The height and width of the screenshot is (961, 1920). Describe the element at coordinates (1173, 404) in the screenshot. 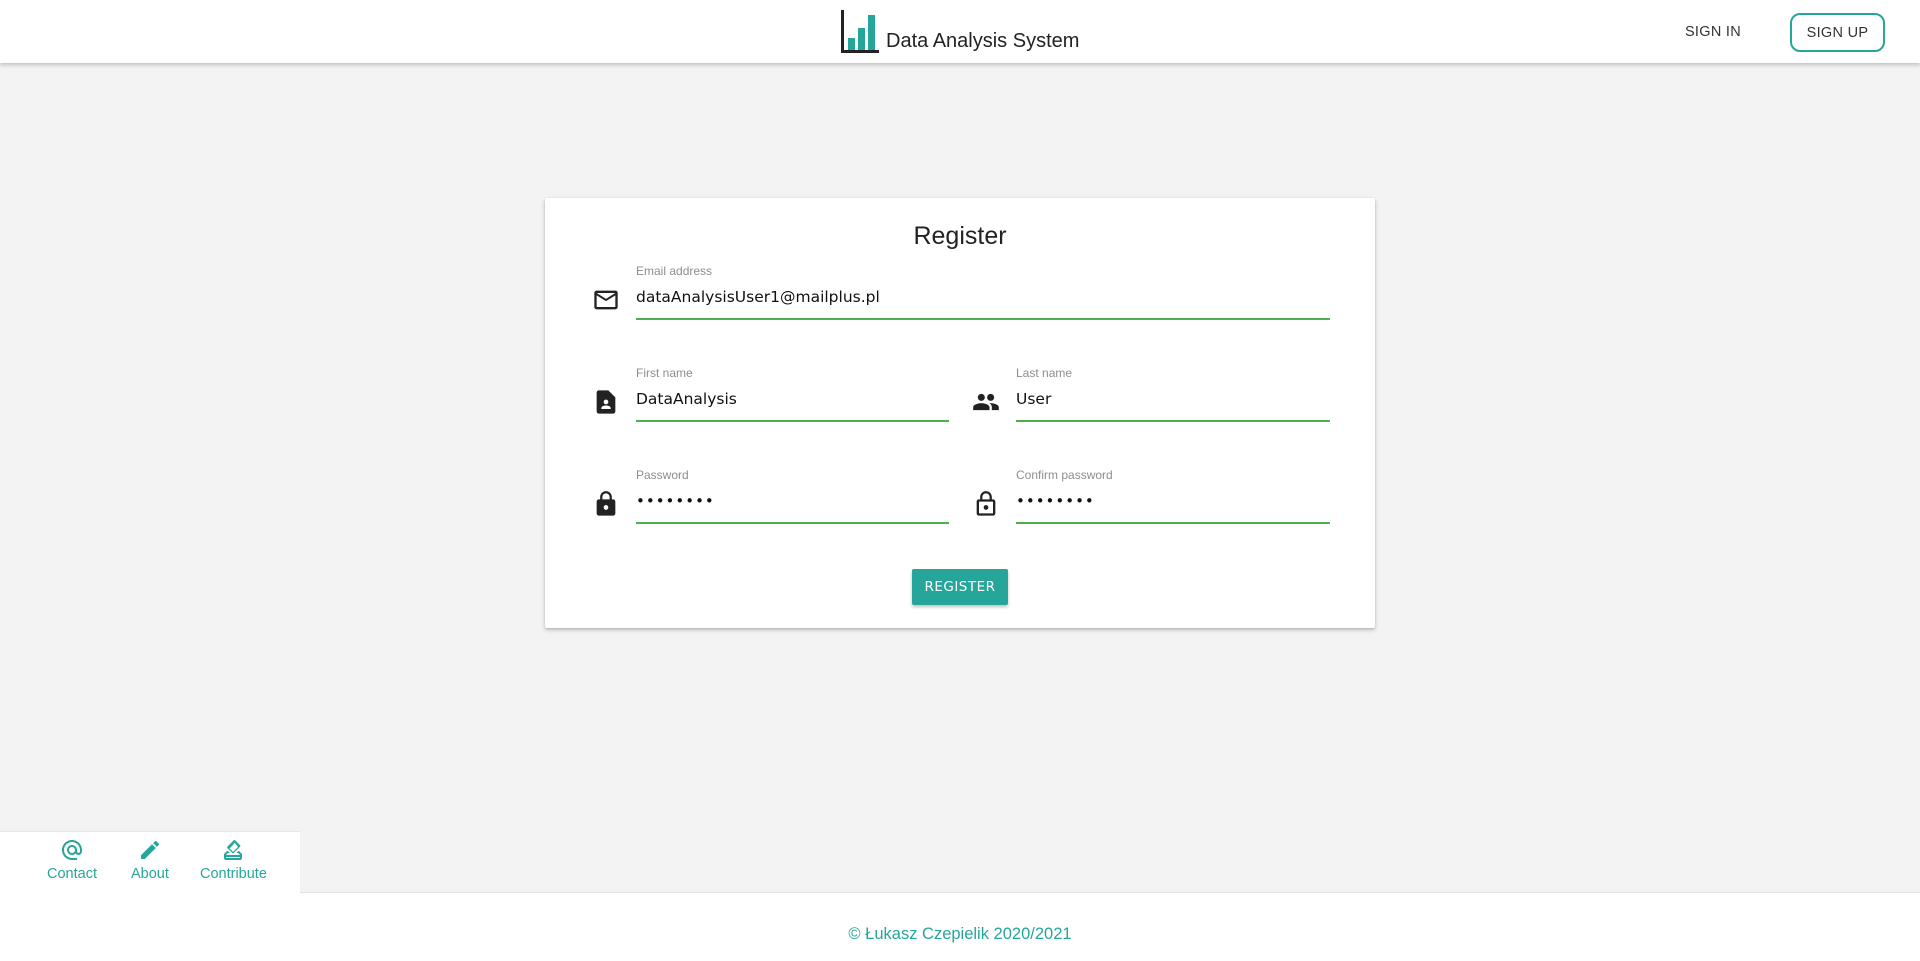

I see `last-name-input` at that location.